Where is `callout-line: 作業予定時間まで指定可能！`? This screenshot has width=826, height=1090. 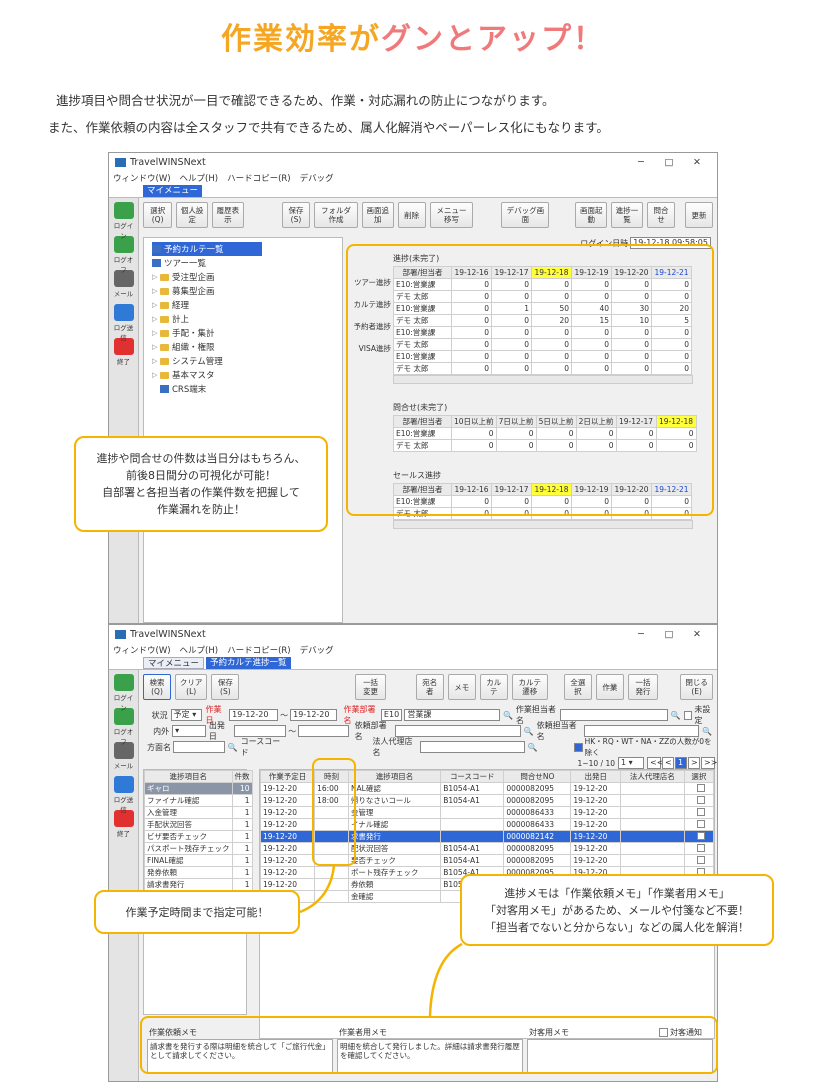
callout-line: 作業予定時間まで指定可能！ is located at coordinates (197, 912).